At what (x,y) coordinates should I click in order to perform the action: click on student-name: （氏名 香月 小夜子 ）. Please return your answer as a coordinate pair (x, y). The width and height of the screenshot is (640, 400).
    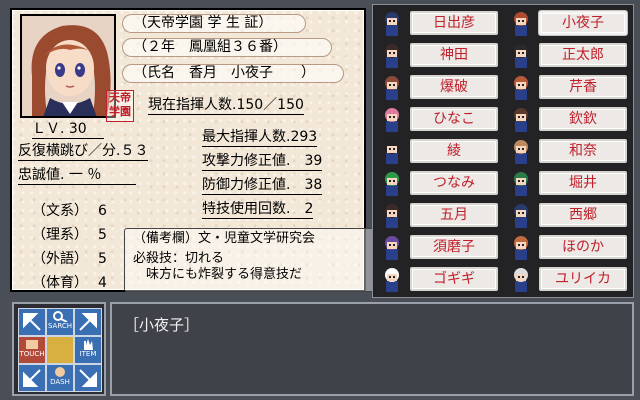
    Looking at the image, I should click on (233, 73).